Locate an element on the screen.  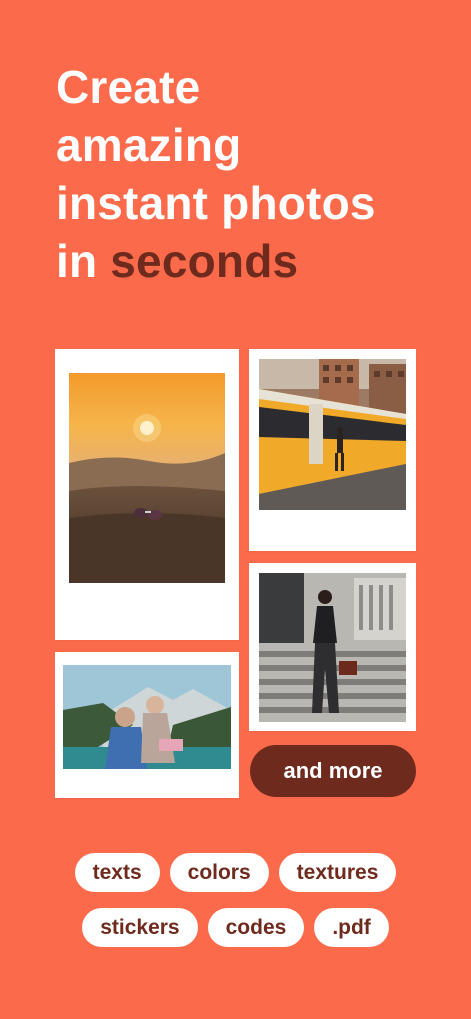
feature-tags-row-1: texts colors textures is located at coordinates (235, 872).